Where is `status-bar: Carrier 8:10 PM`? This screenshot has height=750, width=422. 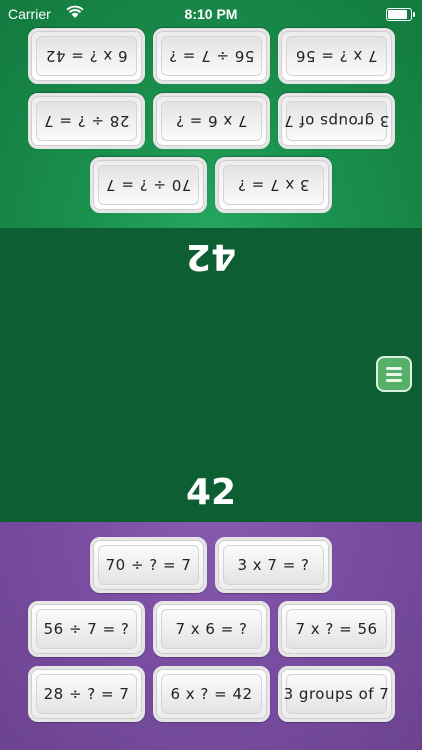 status-bar: Carrier 8:10 PM is located at coordinates (211, 14).